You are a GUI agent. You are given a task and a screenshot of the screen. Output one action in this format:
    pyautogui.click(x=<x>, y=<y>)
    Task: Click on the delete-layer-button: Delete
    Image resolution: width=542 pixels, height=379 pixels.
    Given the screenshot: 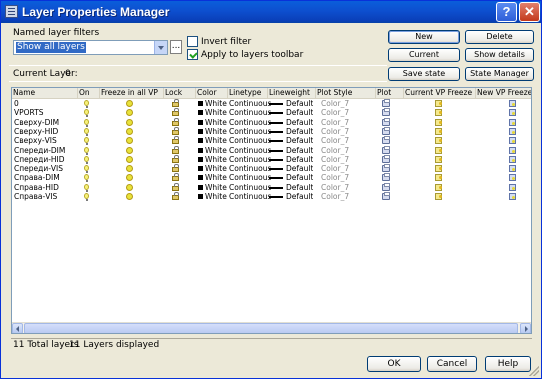 What is the action you would take?
    pyautogui.click(x=499, y=37)
    